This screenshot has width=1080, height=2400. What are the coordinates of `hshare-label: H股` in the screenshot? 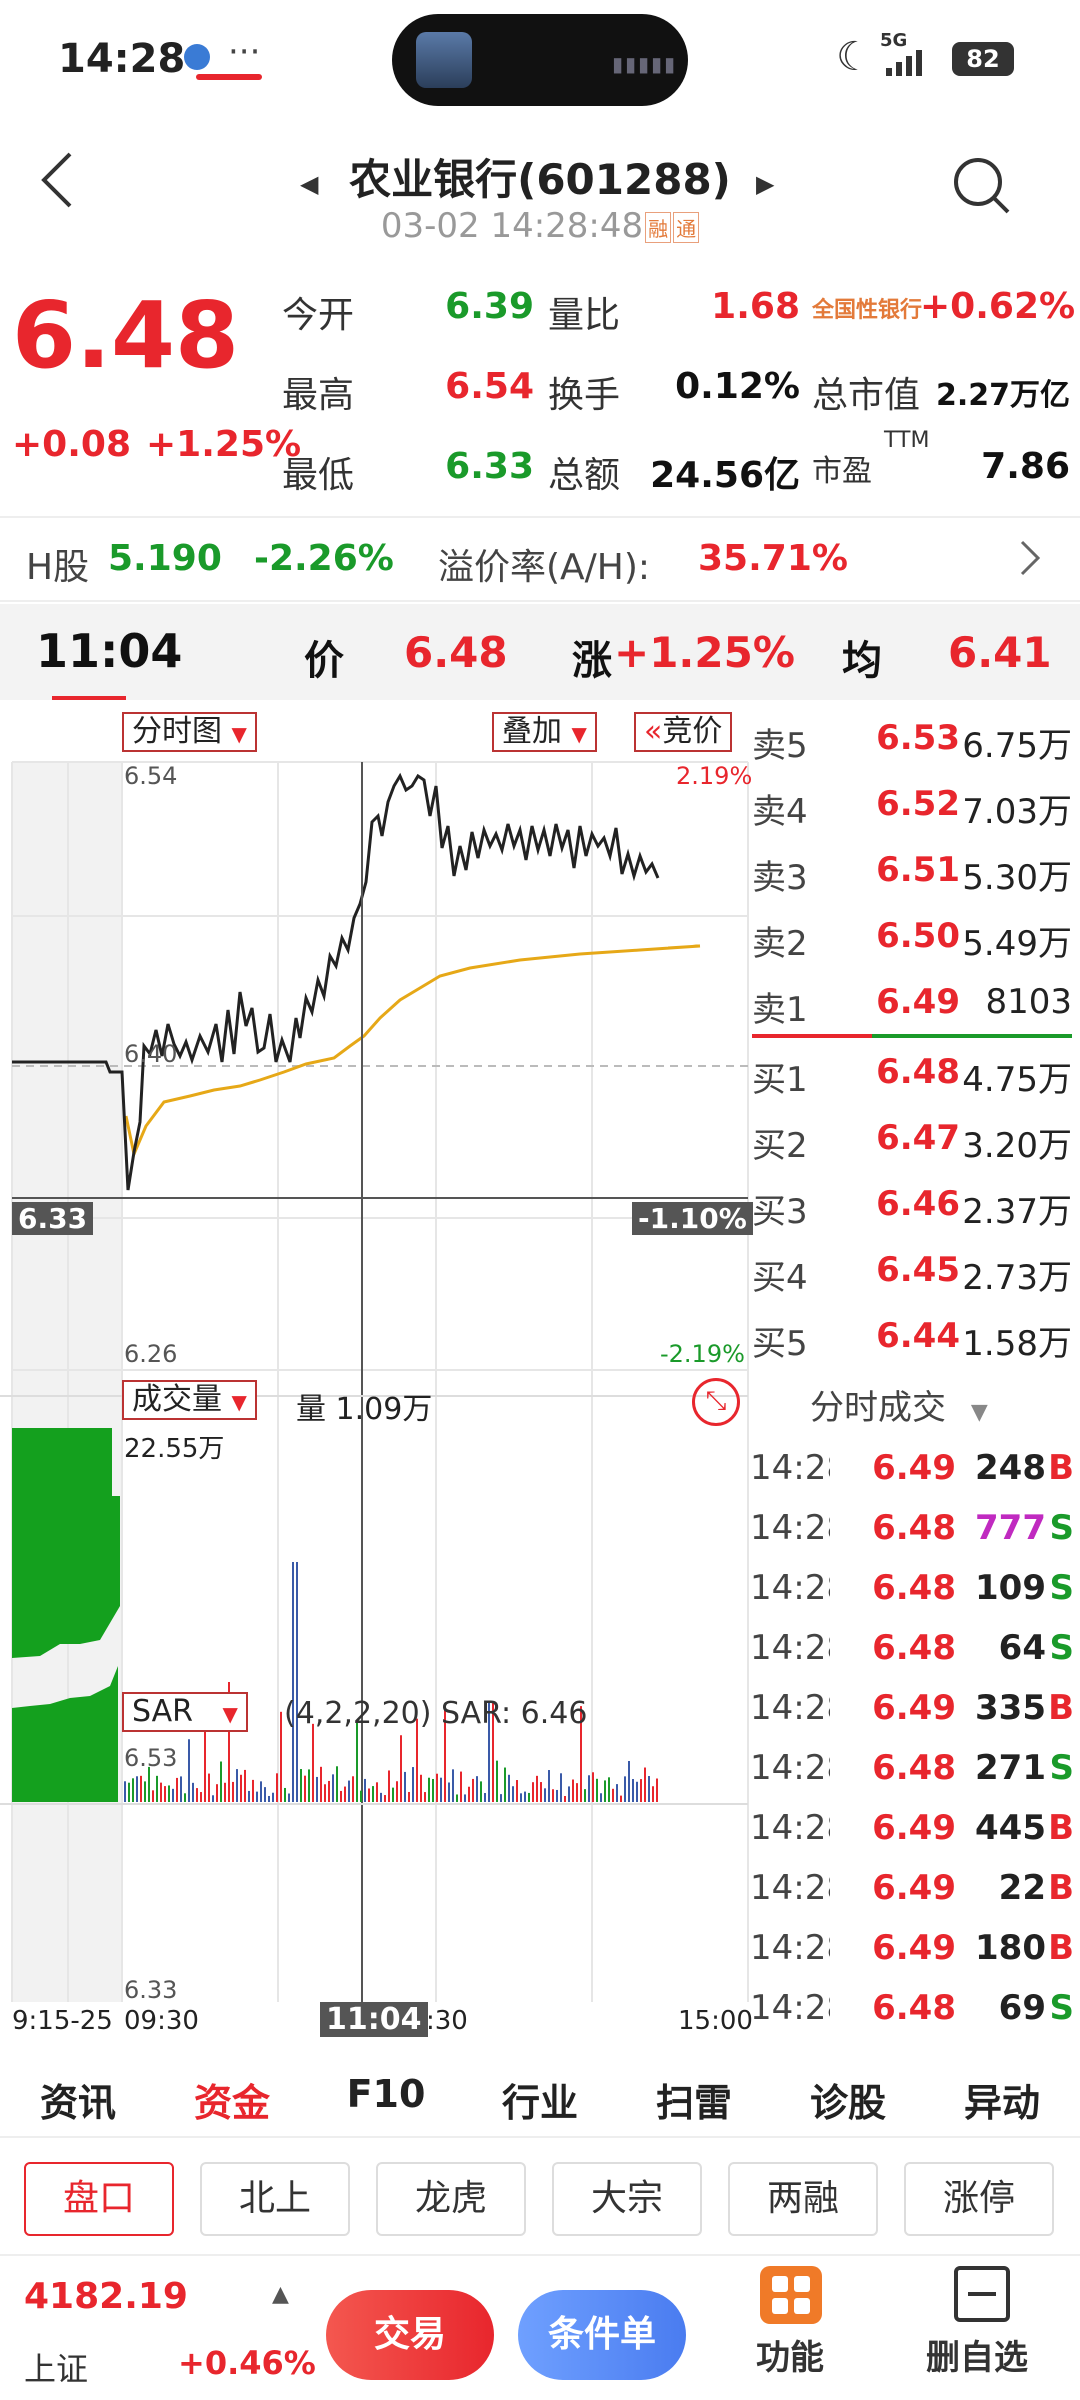 It's located at (58, 567).